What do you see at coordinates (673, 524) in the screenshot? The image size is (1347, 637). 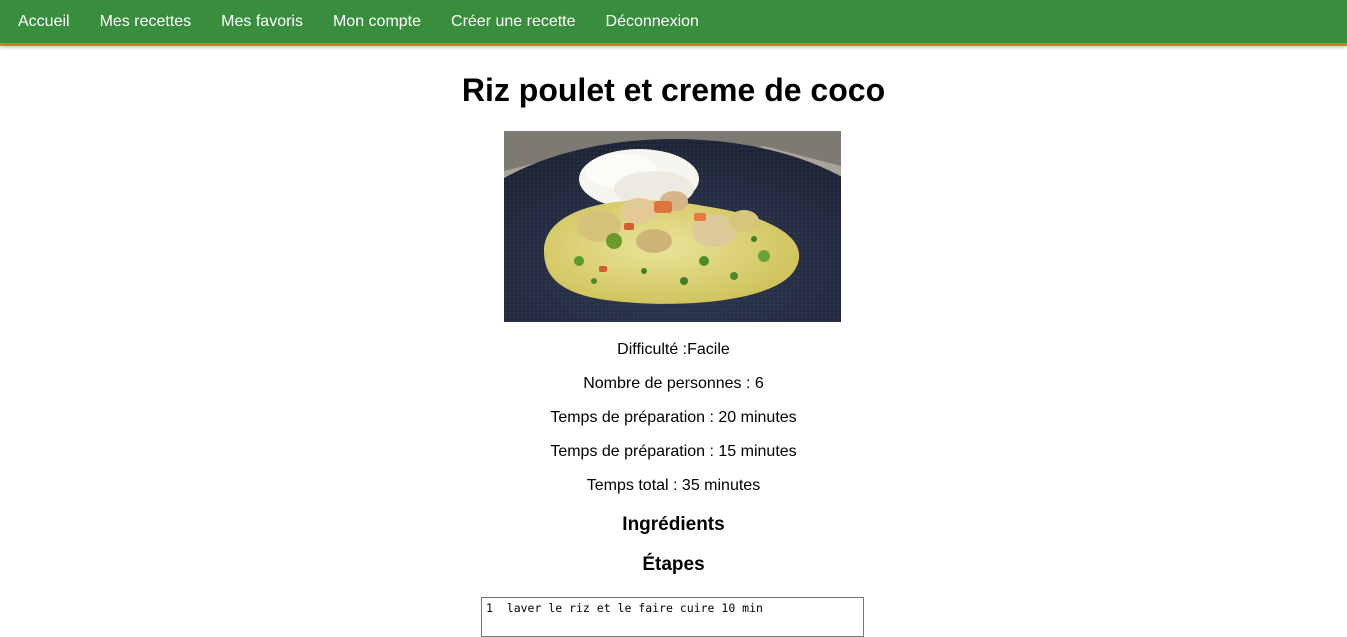 I see `ingredients-heading: Ingrédients` at bounding box center [673, 524].